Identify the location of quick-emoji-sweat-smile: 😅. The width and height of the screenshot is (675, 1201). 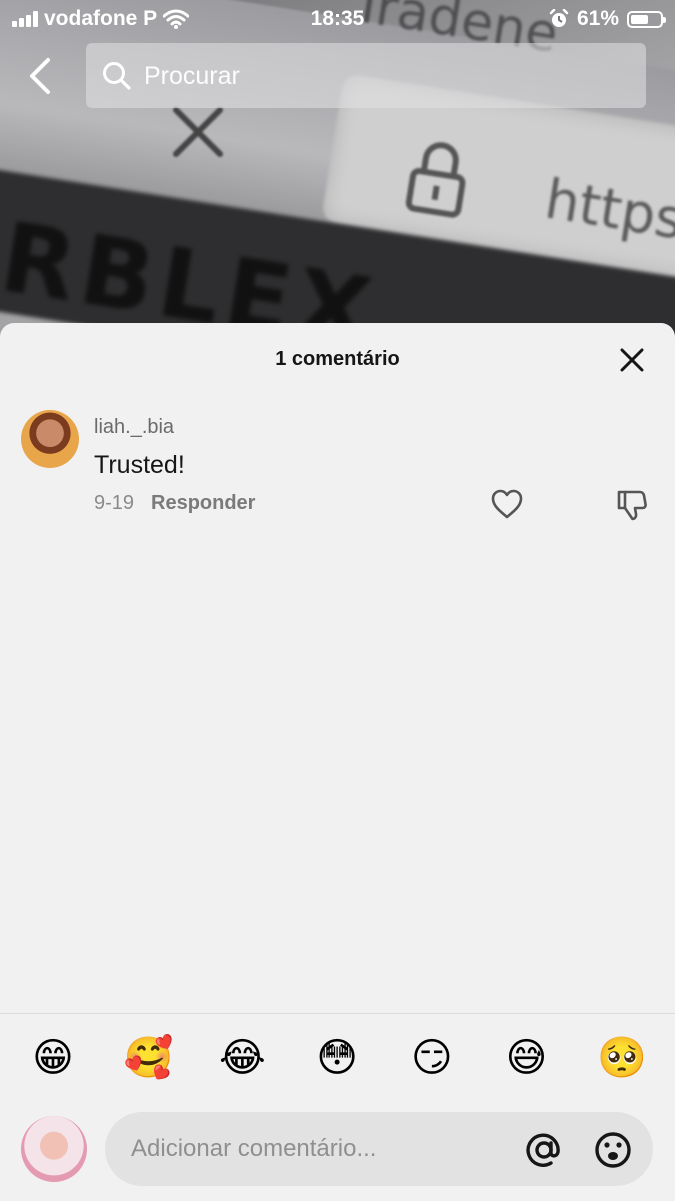
(527, 1058).